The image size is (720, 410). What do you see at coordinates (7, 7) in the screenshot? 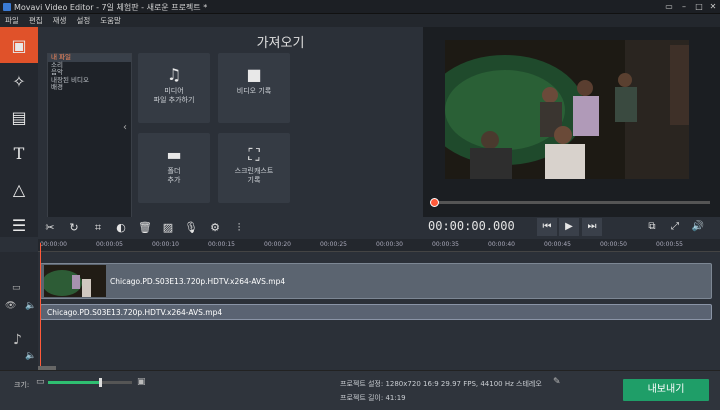
I see `app-logo-icon` at bounding box center [7, 7].